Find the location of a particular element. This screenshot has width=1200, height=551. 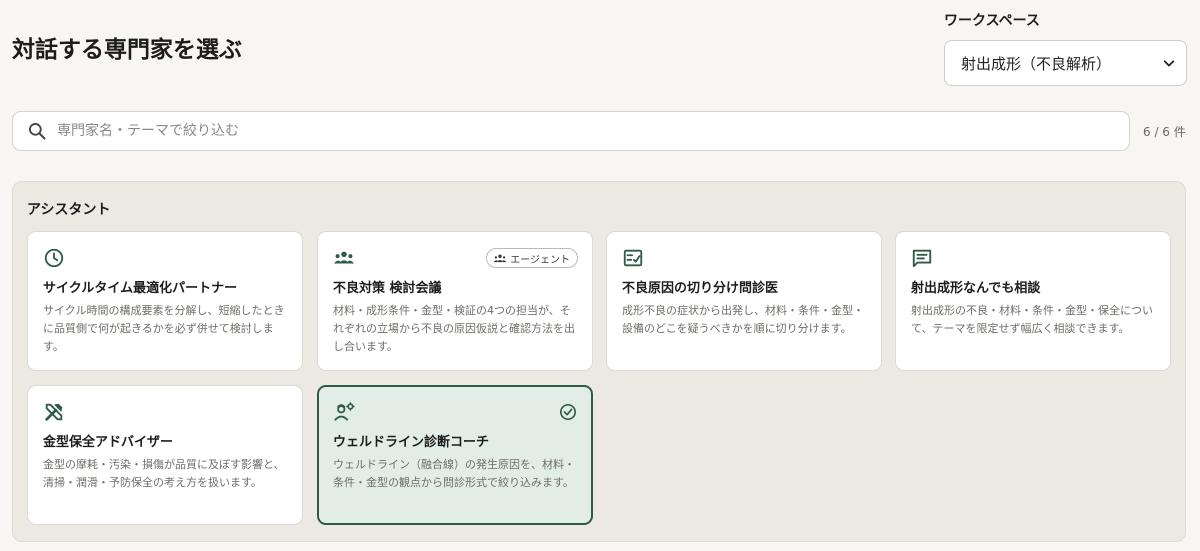

search-bar is located at coordinates (571, 131).